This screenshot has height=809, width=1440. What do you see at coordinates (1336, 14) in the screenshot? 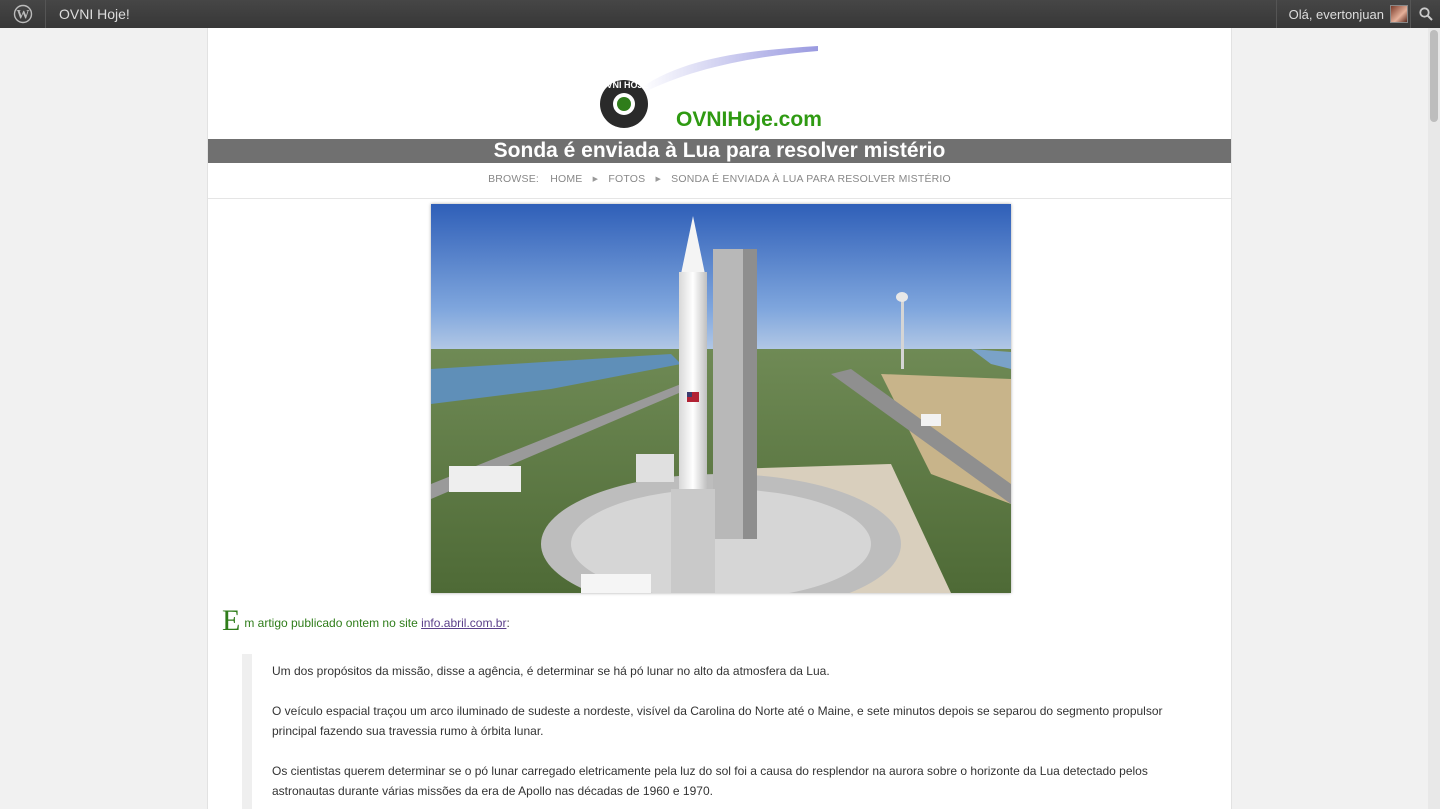
I see `greeting-text: Olá, evertonjuan` at bounding box center [1336, 14].